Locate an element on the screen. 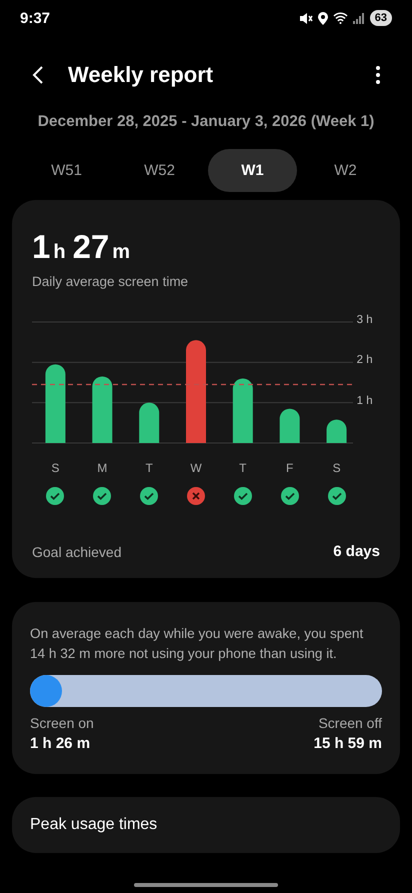 The width and height of the screenshot is (412, 893). axis-label: 3 h is located at coordinates (364, 320).